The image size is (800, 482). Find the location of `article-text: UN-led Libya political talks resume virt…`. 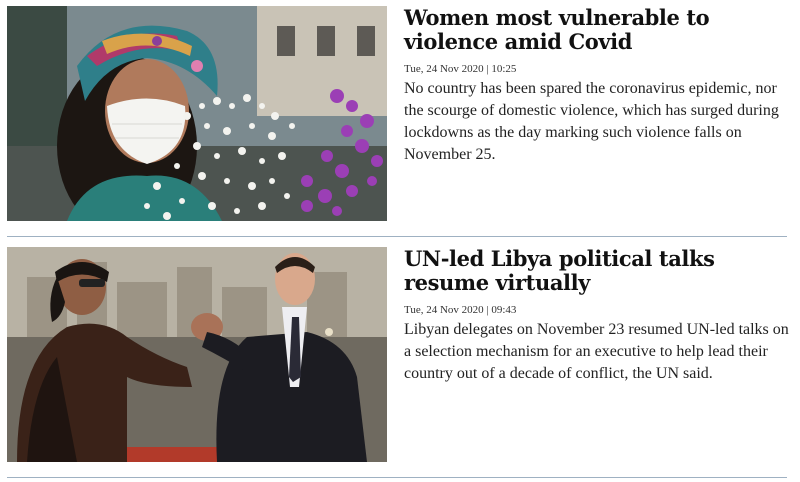

article-text: UN-led Libya political talks resume virt… is located at coordinates (596, 316).